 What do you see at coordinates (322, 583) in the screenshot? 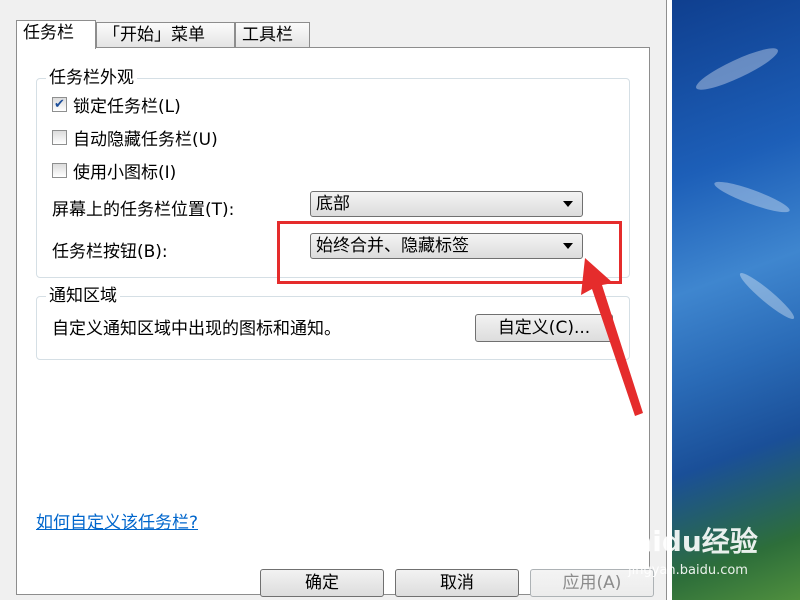
I see `ok-button: 确定` at bounding box center [322, 583].